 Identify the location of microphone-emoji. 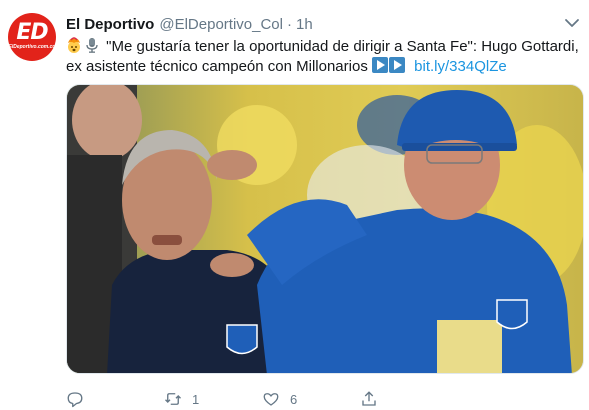
(92, 45).